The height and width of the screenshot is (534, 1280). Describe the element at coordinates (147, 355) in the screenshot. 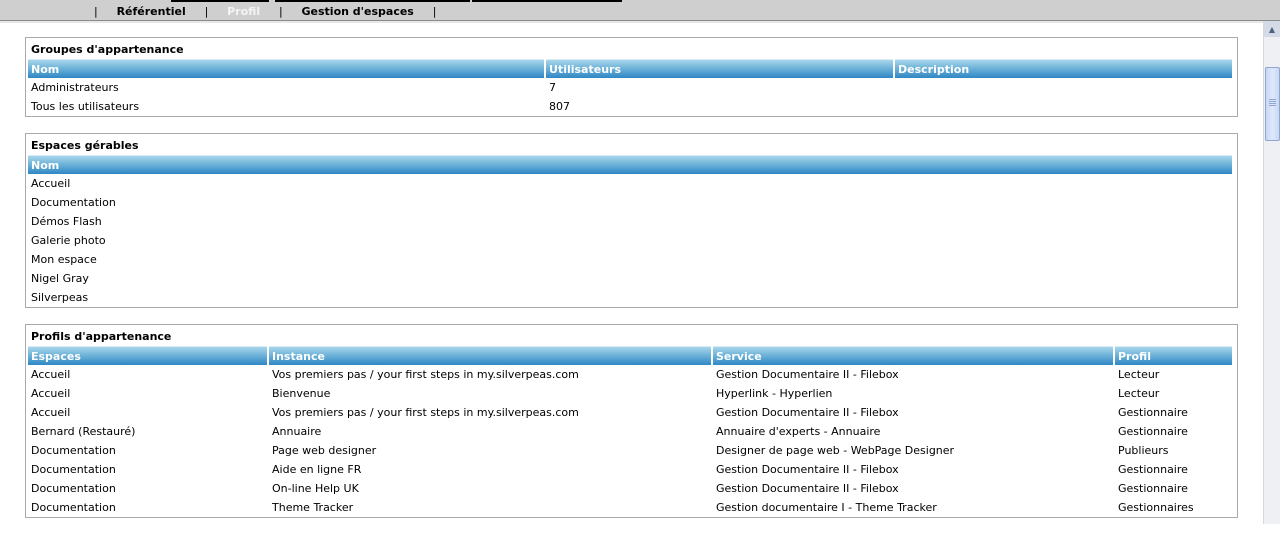

I see `column-header-espaces: Espaces` at that location.